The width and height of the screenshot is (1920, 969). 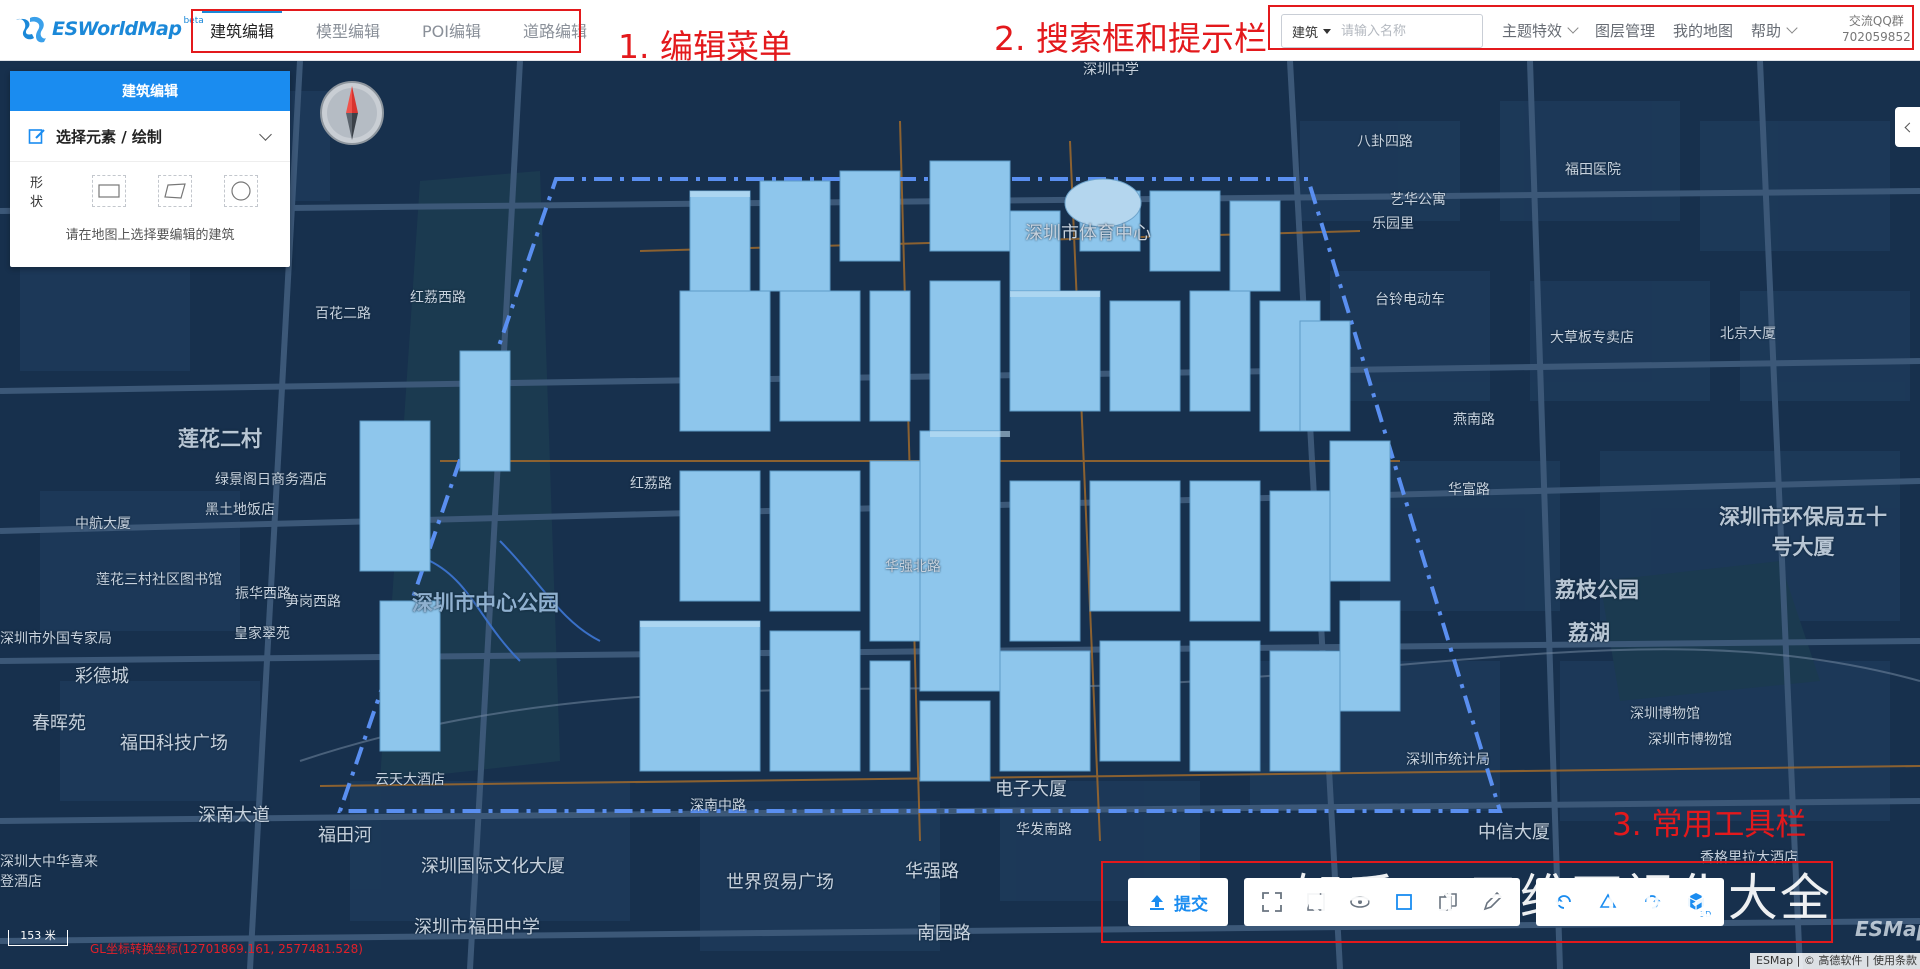 I want to click on chevron-left-icon, so click(x=1909, y=127).